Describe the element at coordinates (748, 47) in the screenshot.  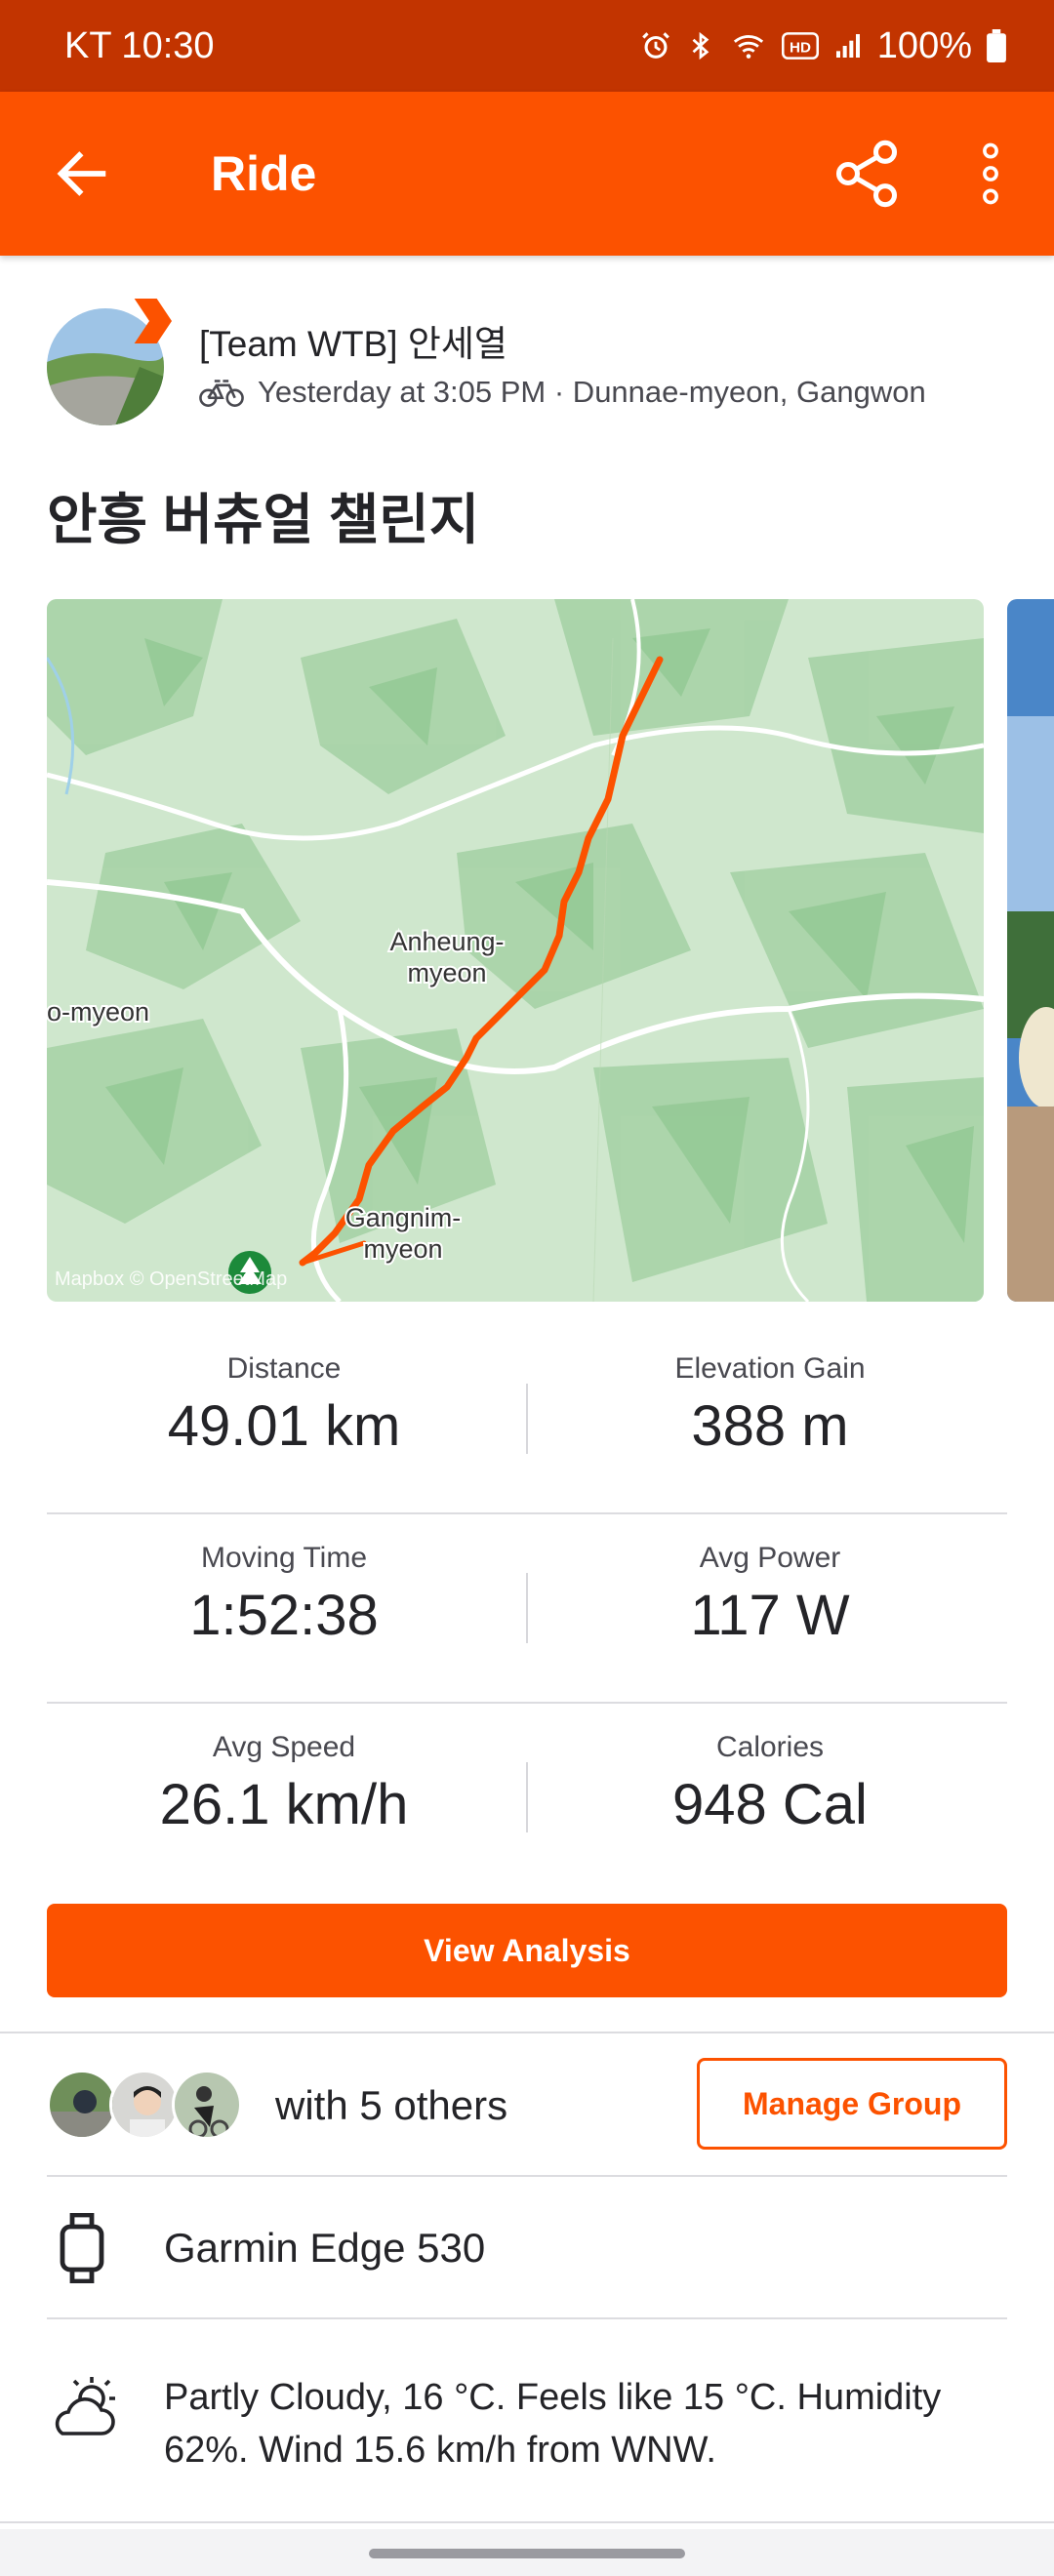
I see `wifi-icon` at that location.